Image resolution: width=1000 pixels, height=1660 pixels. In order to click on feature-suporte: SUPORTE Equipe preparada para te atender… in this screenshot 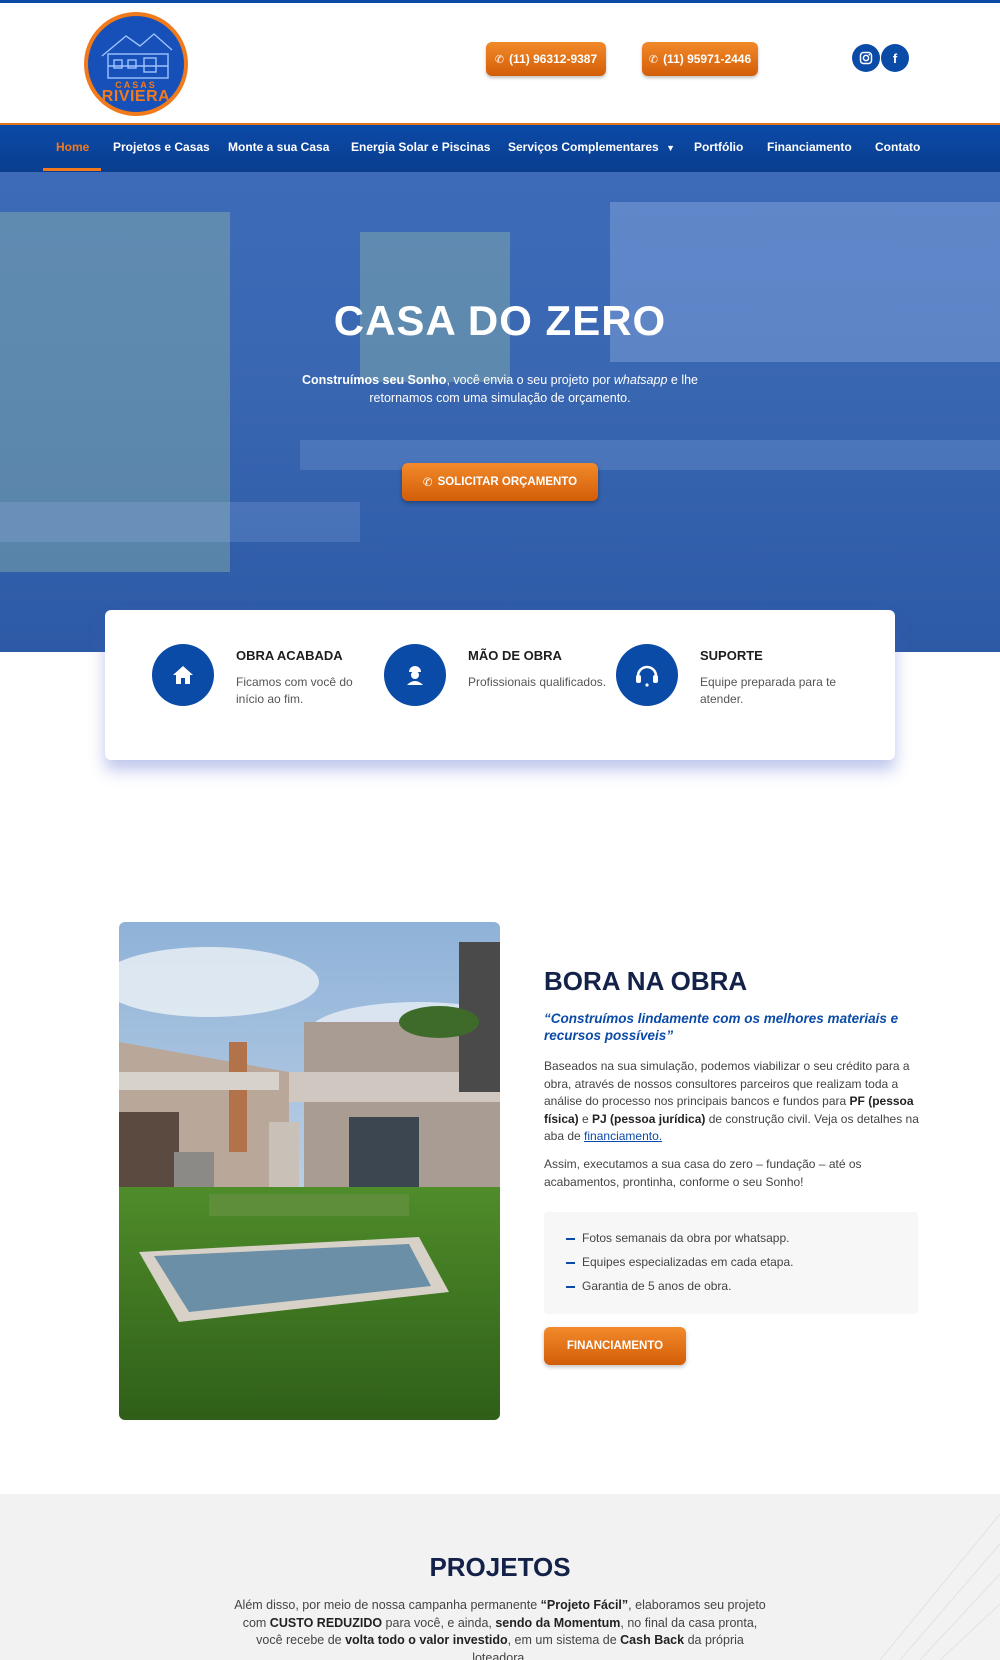, I will do `click(731, 684)`.